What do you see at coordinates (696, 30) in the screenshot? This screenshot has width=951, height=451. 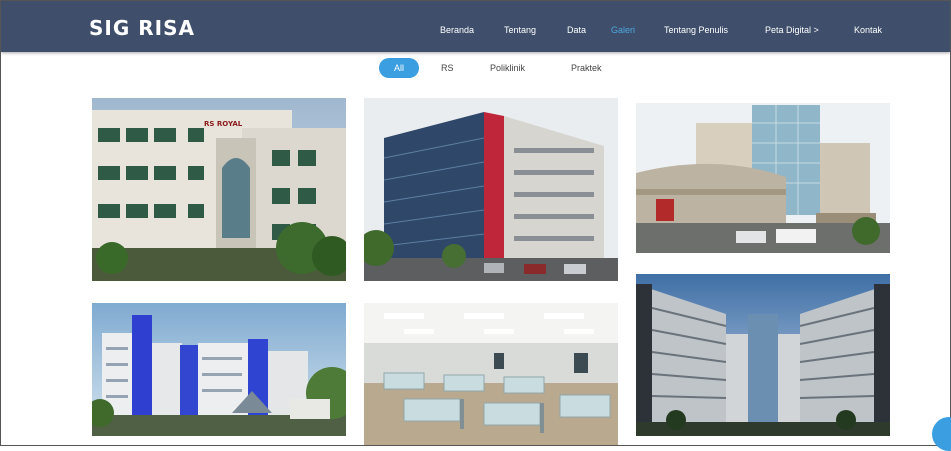 I see `nav-item-tentang-penulis: Tentang Penulis` at bounding box center [696, 30].